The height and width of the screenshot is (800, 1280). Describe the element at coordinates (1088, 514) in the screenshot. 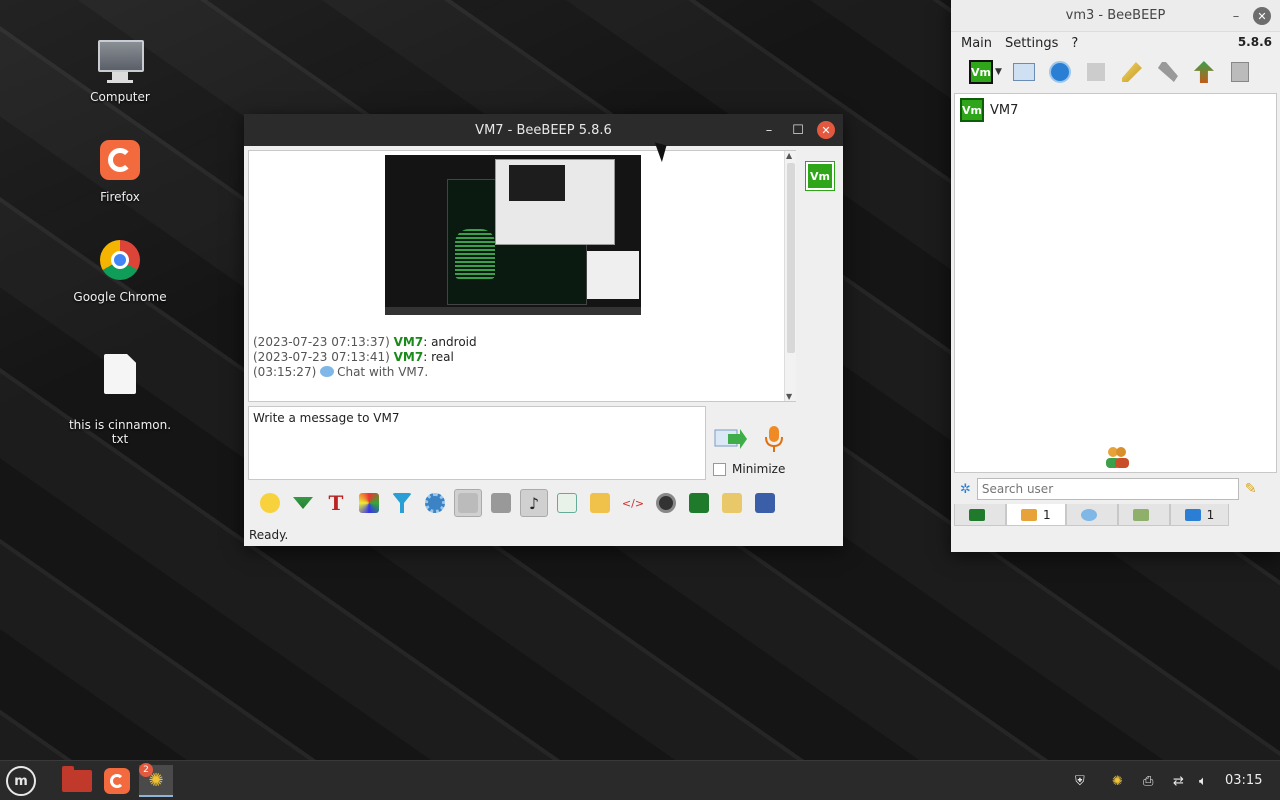

I see `chat-bubbles-icon` at that location.